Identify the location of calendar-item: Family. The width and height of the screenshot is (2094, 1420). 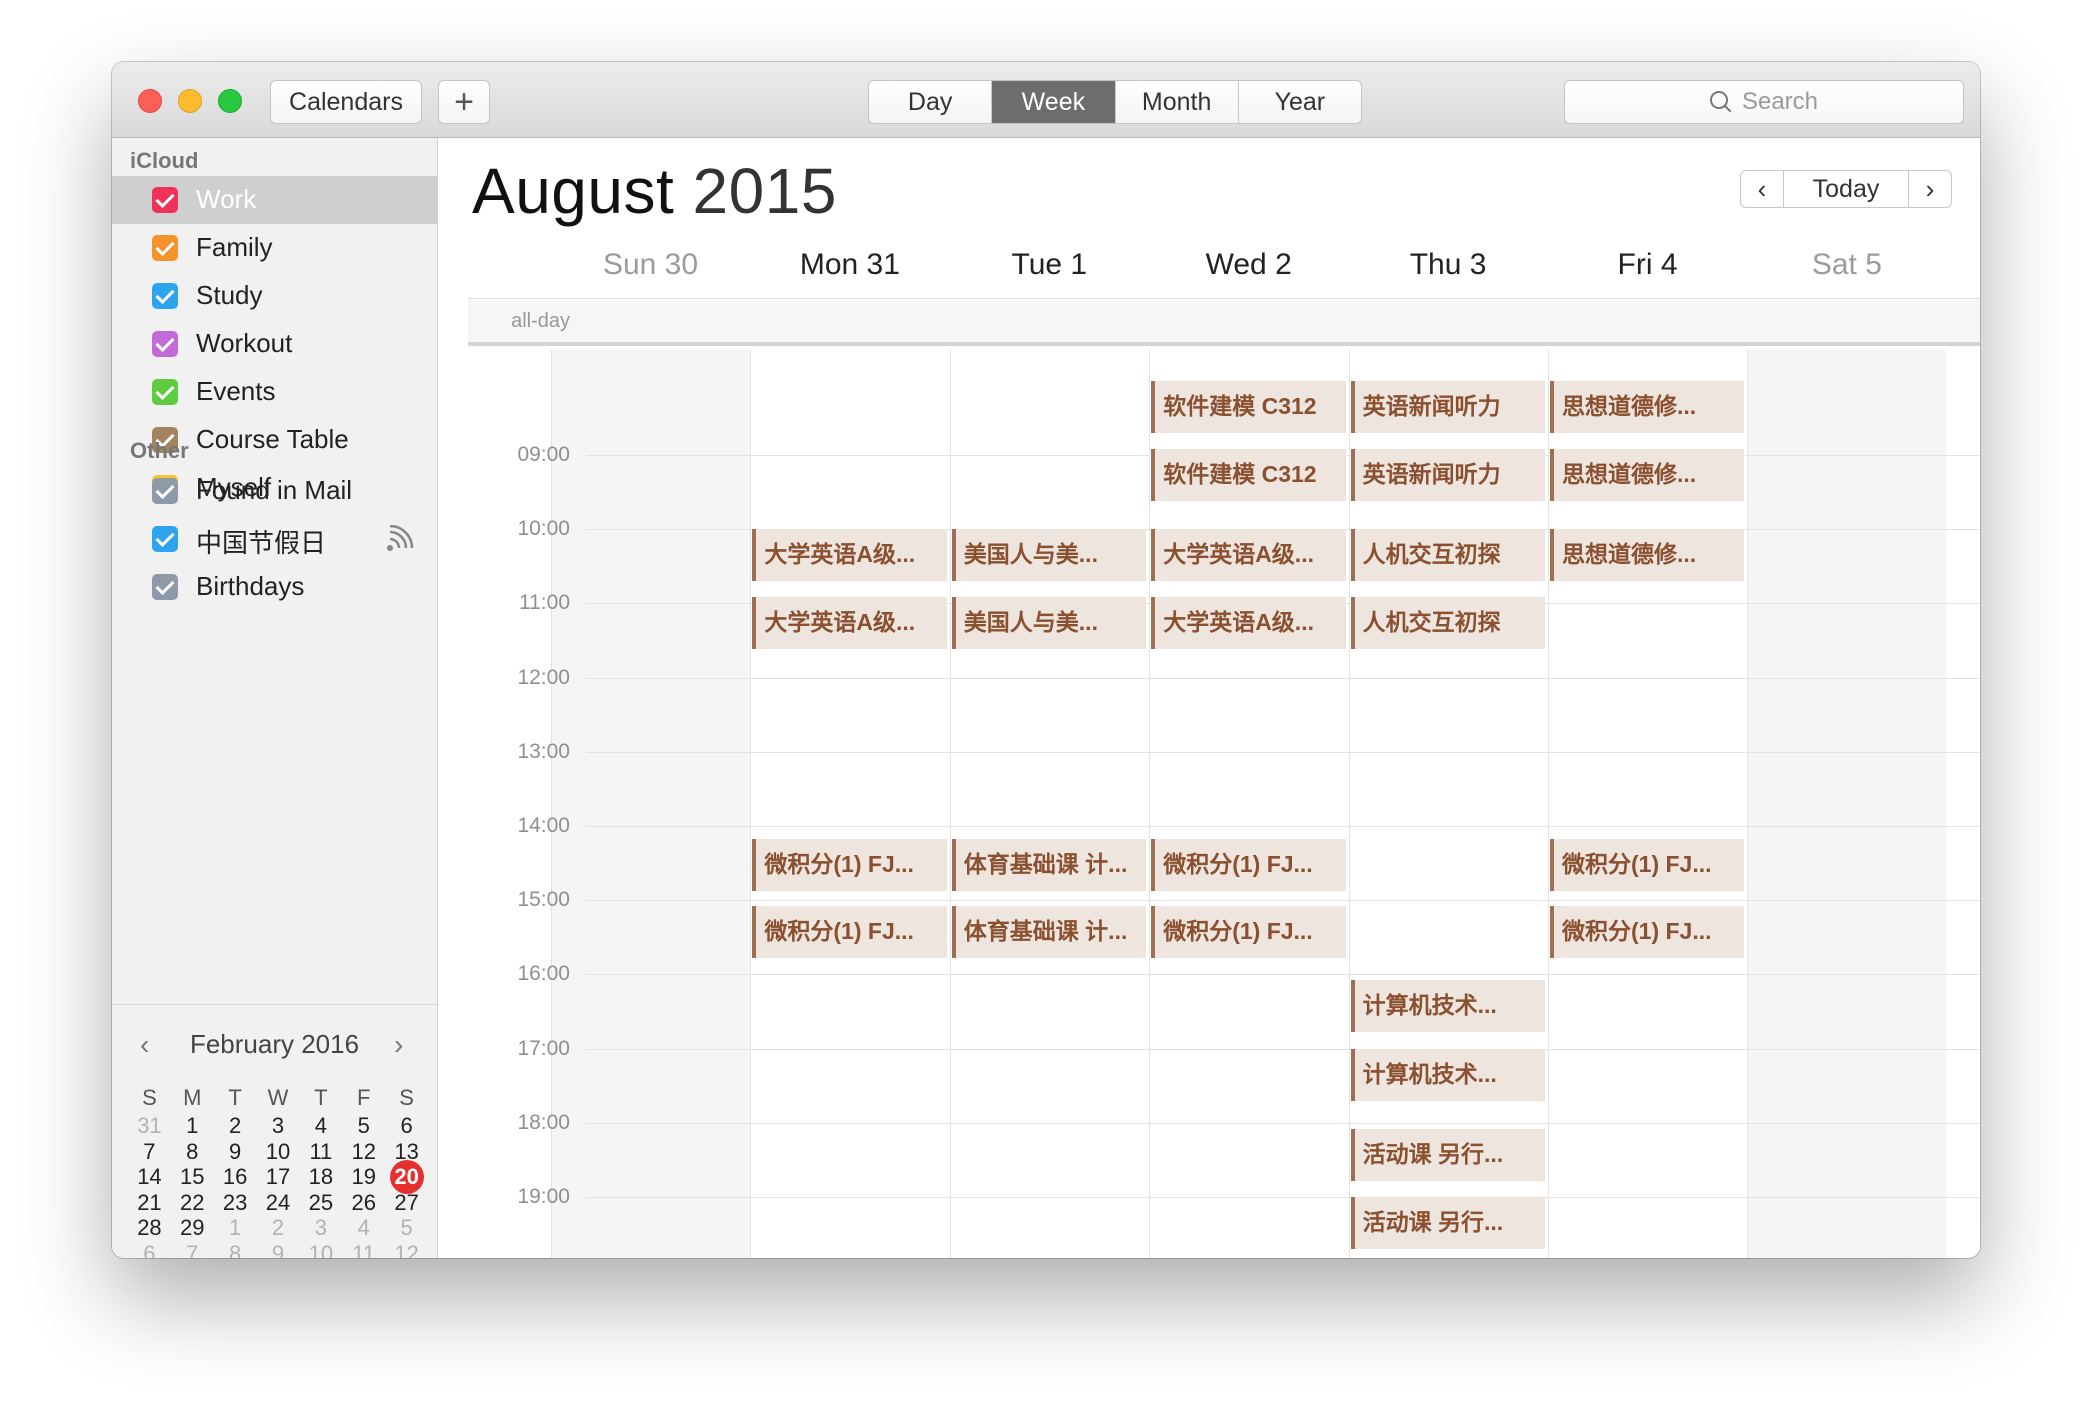
(274, 248).